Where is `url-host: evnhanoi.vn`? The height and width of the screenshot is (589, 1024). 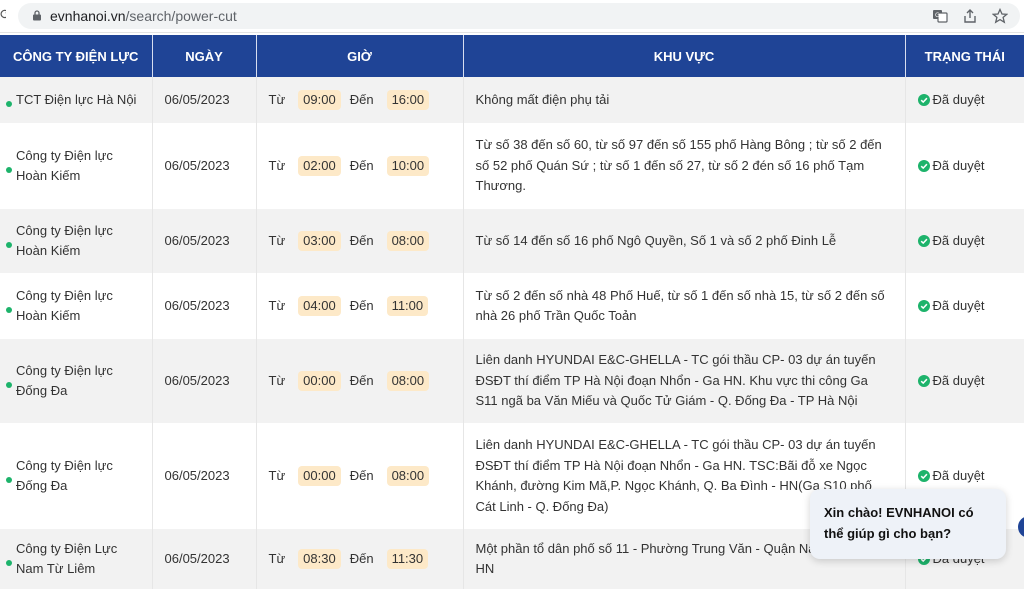
url-host: evnhanoi.vn is located at coordinates (88, 16).